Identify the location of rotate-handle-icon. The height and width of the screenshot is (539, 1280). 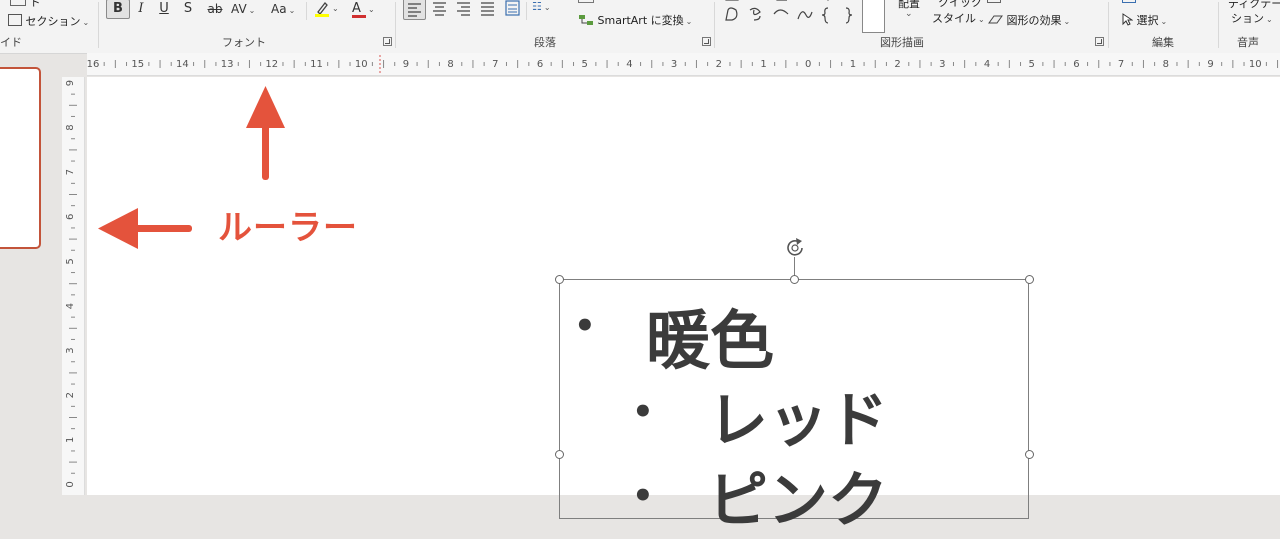
(796, 248).